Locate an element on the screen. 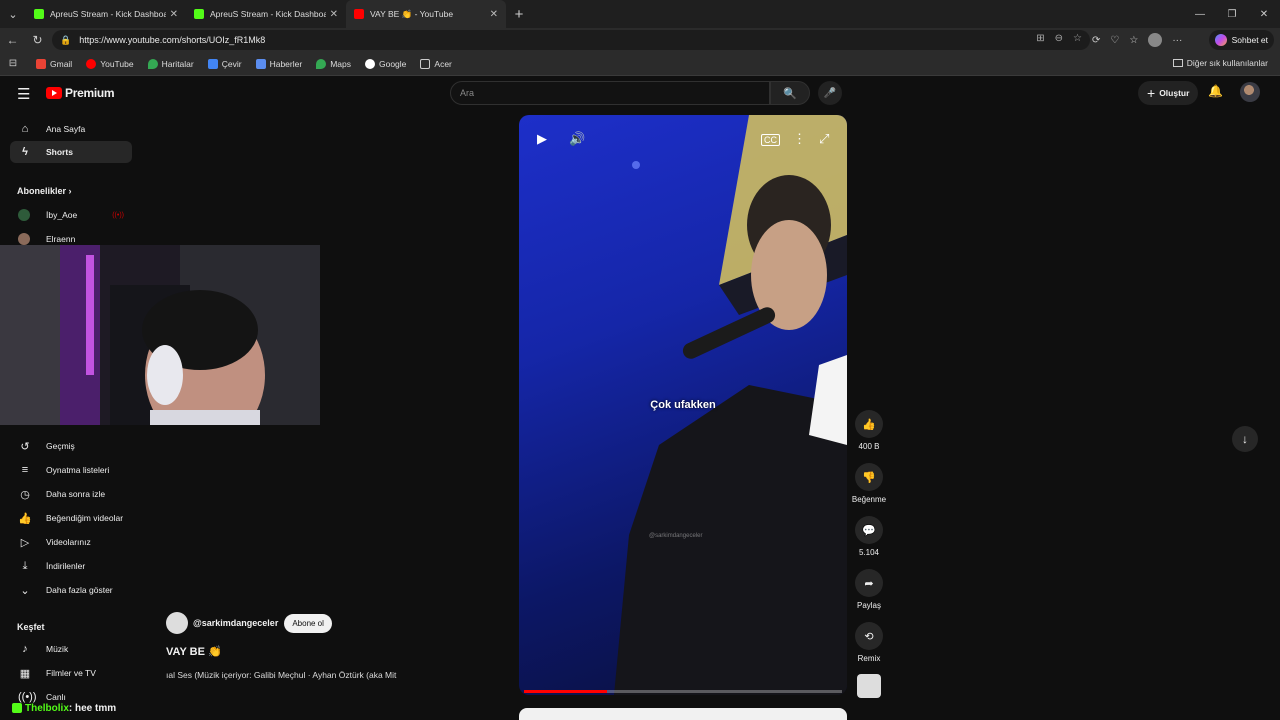 Image resolution: width=1280 pixels, height=720 pixels. subscribe-button: Abone ol is located at coordinates (308, 623).